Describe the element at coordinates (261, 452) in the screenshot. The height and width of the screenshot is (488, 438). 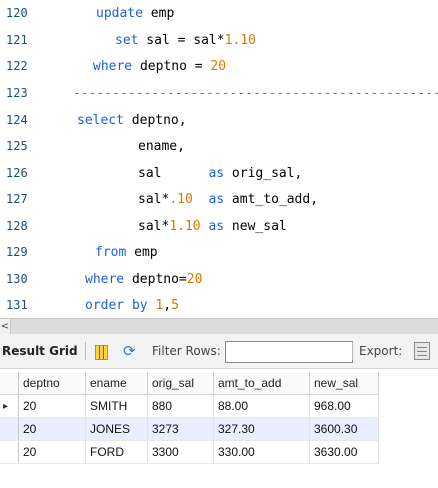
I see `cell-amt-to-add: 330.00` at that location.